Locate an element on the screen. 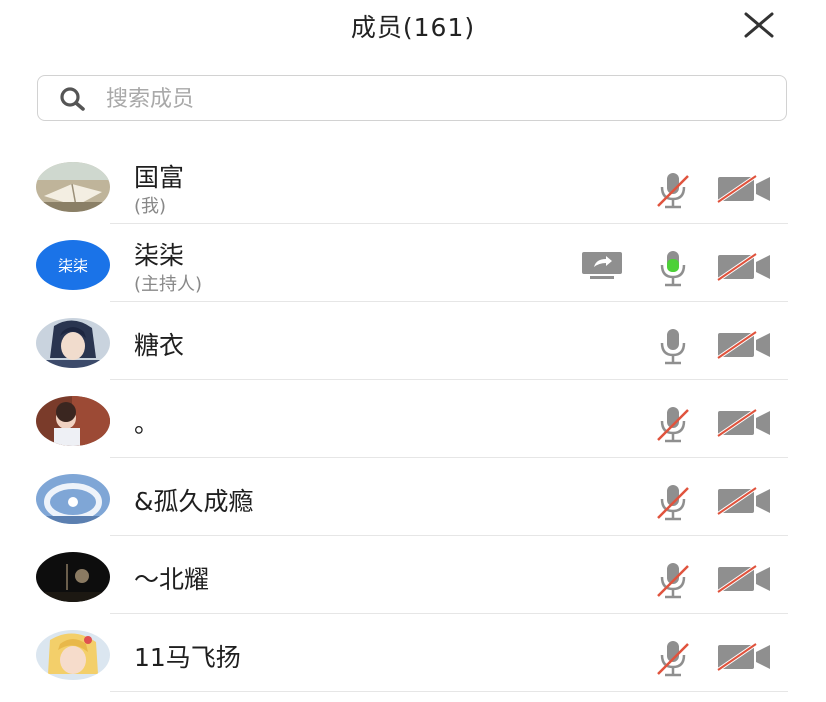  member-row: 。 is located at coordinates (413, 419).